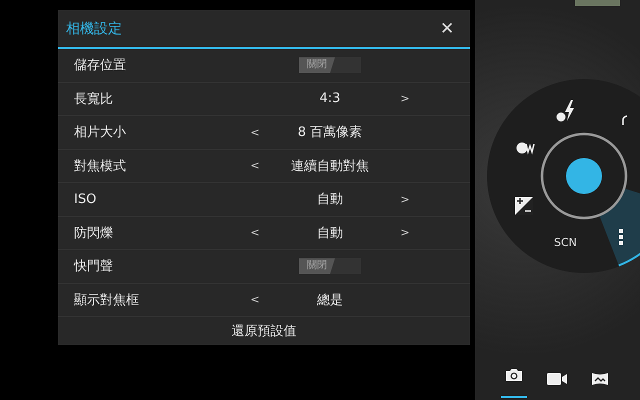  I want to click on selected-menu-segment, so click(619, 227).